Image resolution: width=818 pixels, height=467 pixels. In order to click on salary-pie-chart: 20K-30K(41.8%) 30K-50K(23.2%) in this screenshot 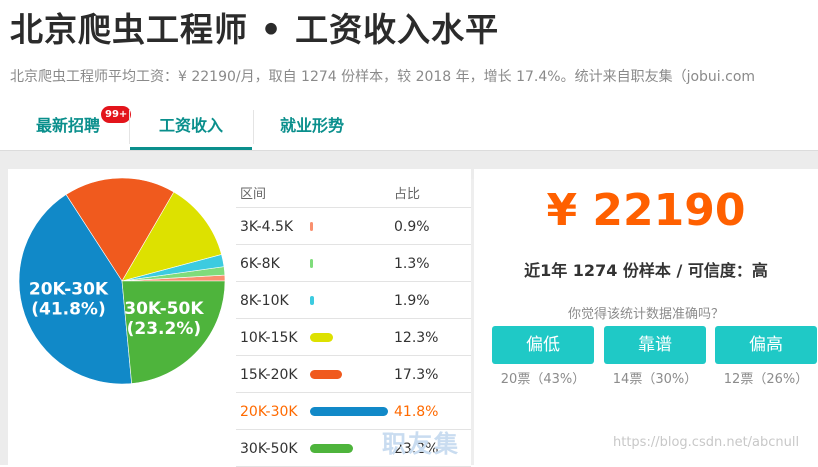, I will do `click(122, 281)`.